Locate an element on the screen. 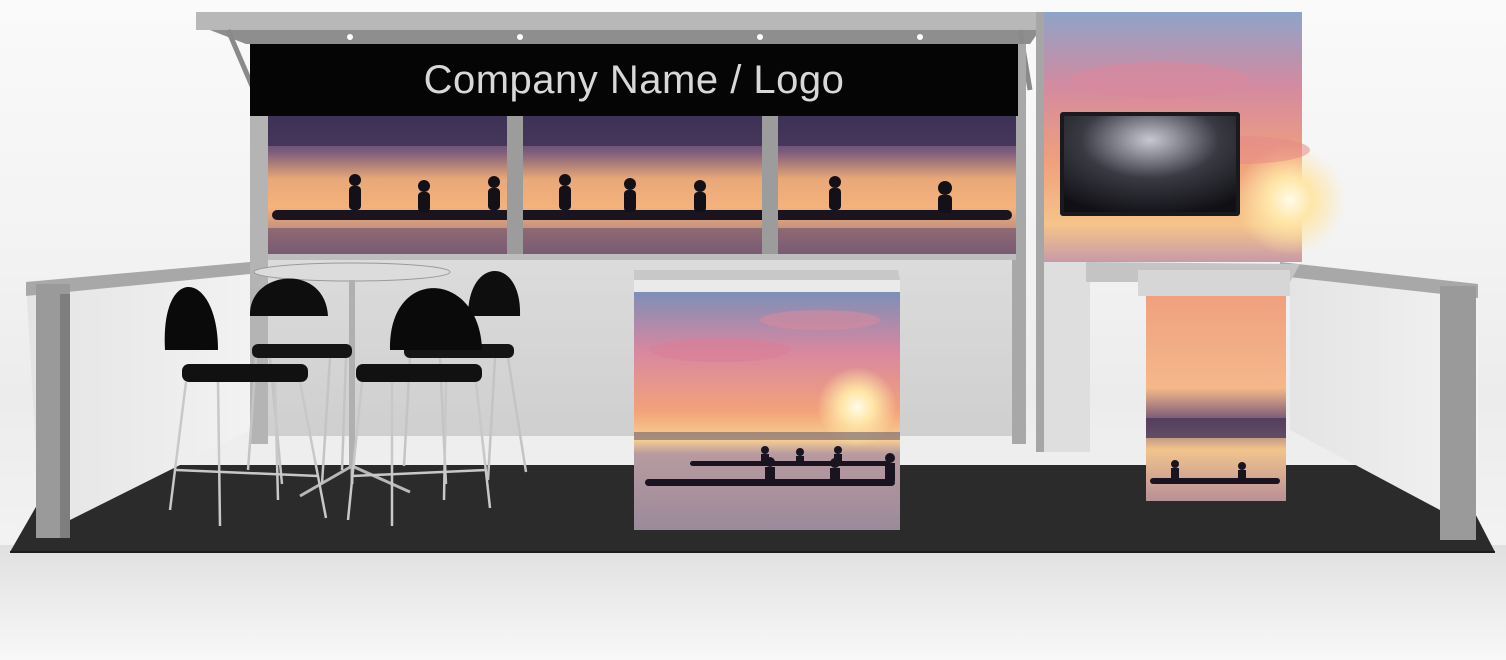  canopy-underside is located at coordinates (625, 37).